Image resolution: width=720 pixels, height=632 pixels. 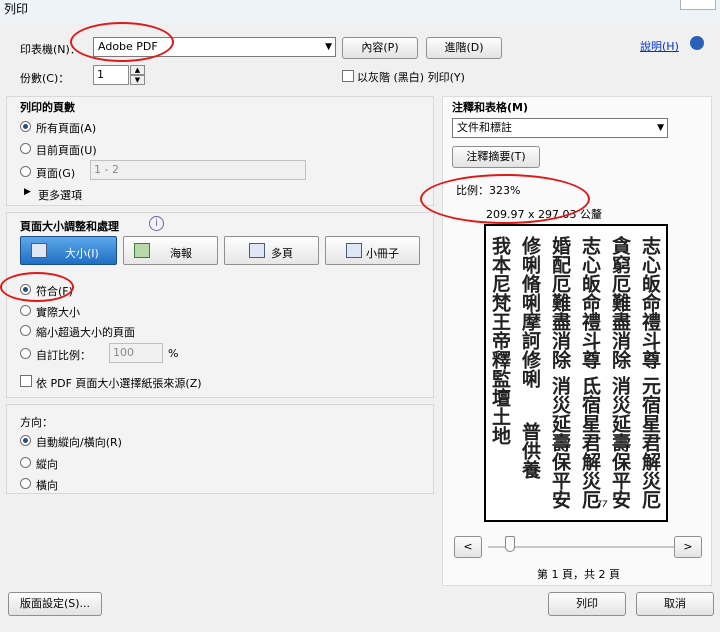 I want to click on copies-input: 1, so click(x=111, y=75).